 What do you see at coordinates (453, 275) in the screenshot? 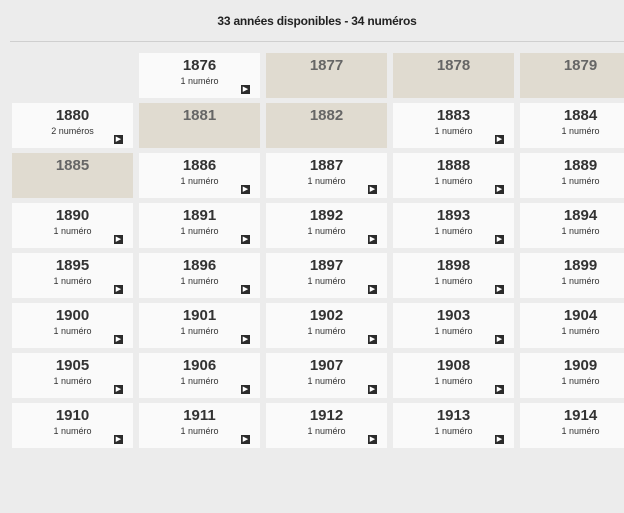
I see `year-cell-1898: 1898 1 numéro ▶` at bounding box center [453, 275].